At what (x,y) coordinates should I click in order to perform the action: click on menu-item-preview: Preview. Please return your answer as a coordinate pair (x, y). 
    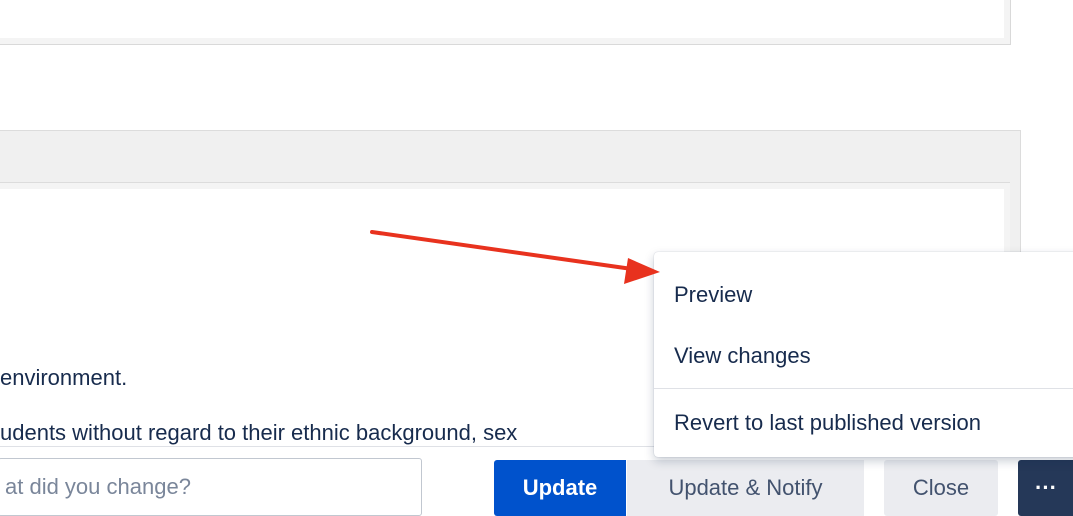
    Looking at the image, I should click on (713, 295).